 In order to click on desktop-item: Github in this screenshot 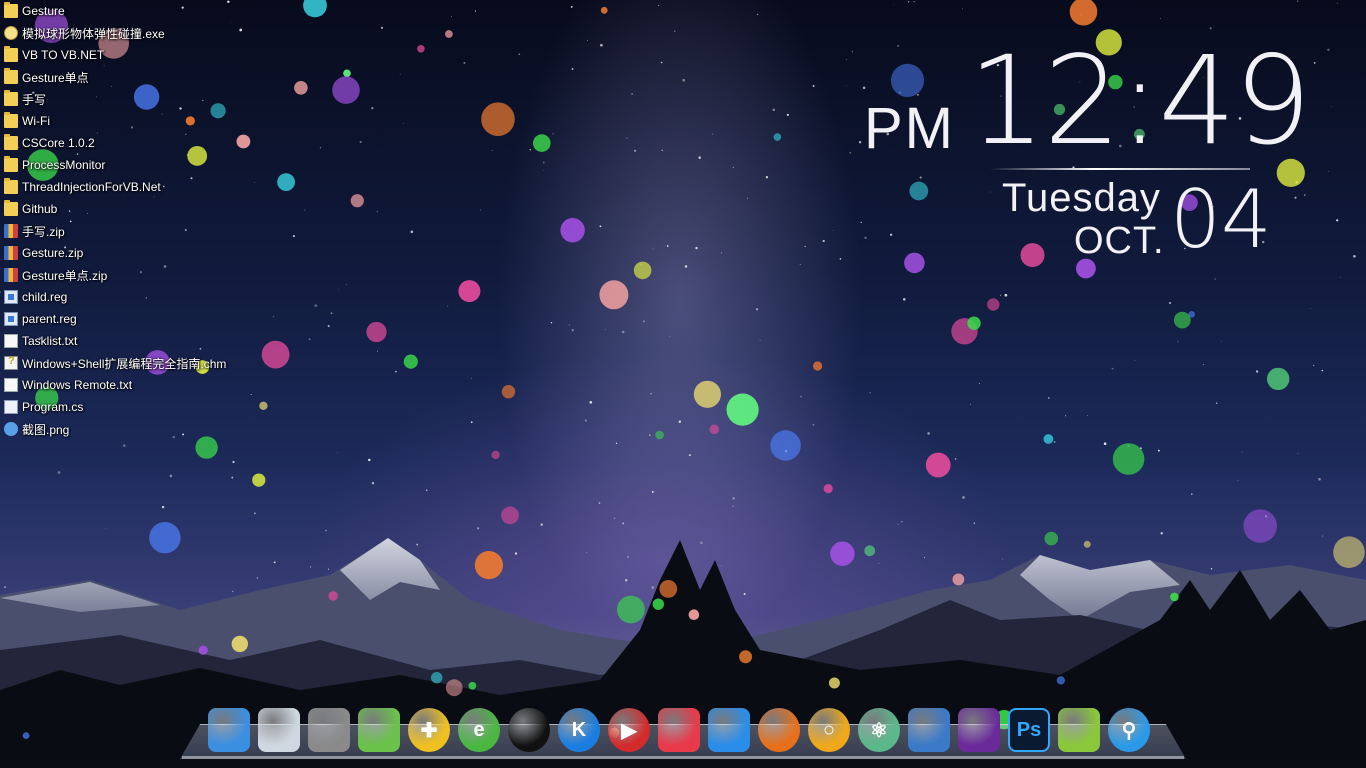, I will do `click(129, 209)`.